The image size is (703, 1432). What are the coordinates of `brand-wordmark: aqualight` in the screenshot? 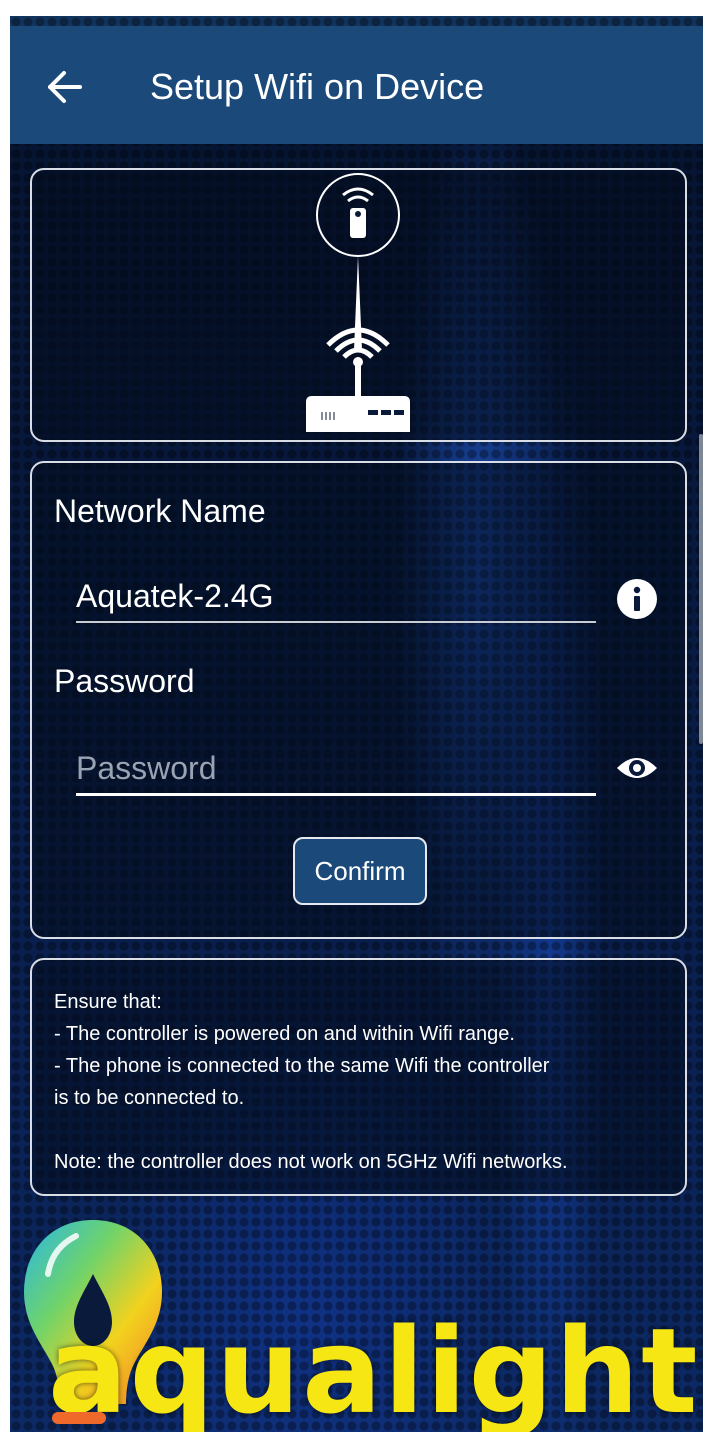 It's located at (374, 1367).